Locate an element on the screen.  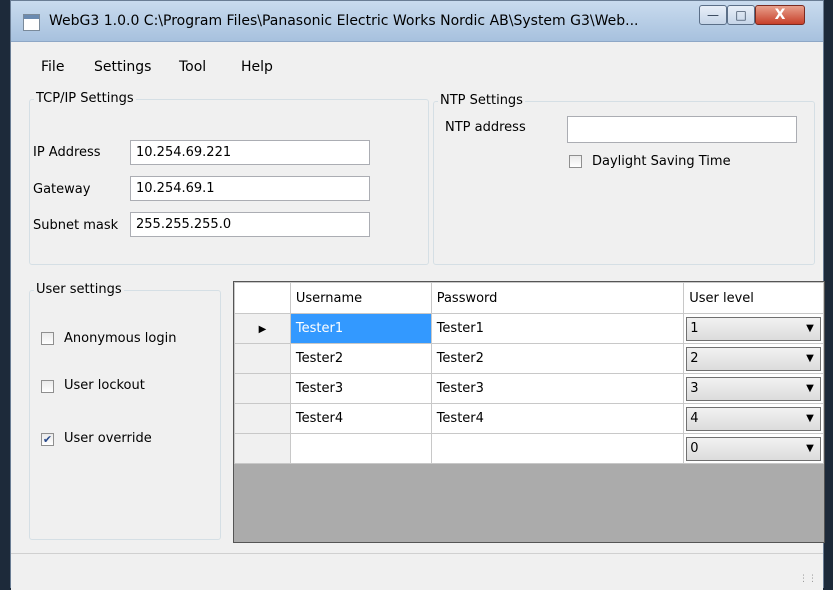
ntp-title: NTP Settings is located at coordinates (481, 100).